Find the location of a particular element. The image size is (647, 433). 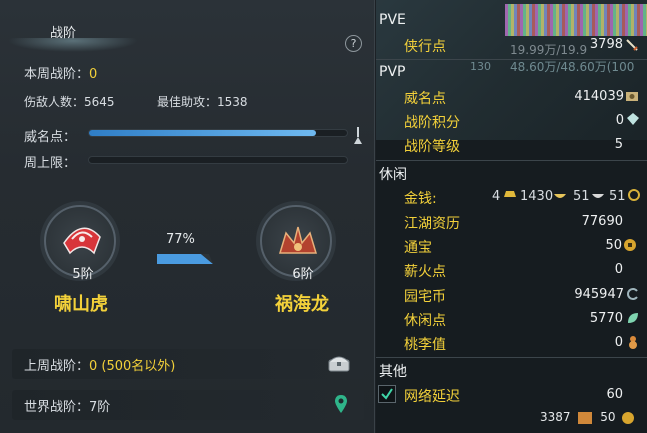

leaf-icon is located at coordinates (633, 318).